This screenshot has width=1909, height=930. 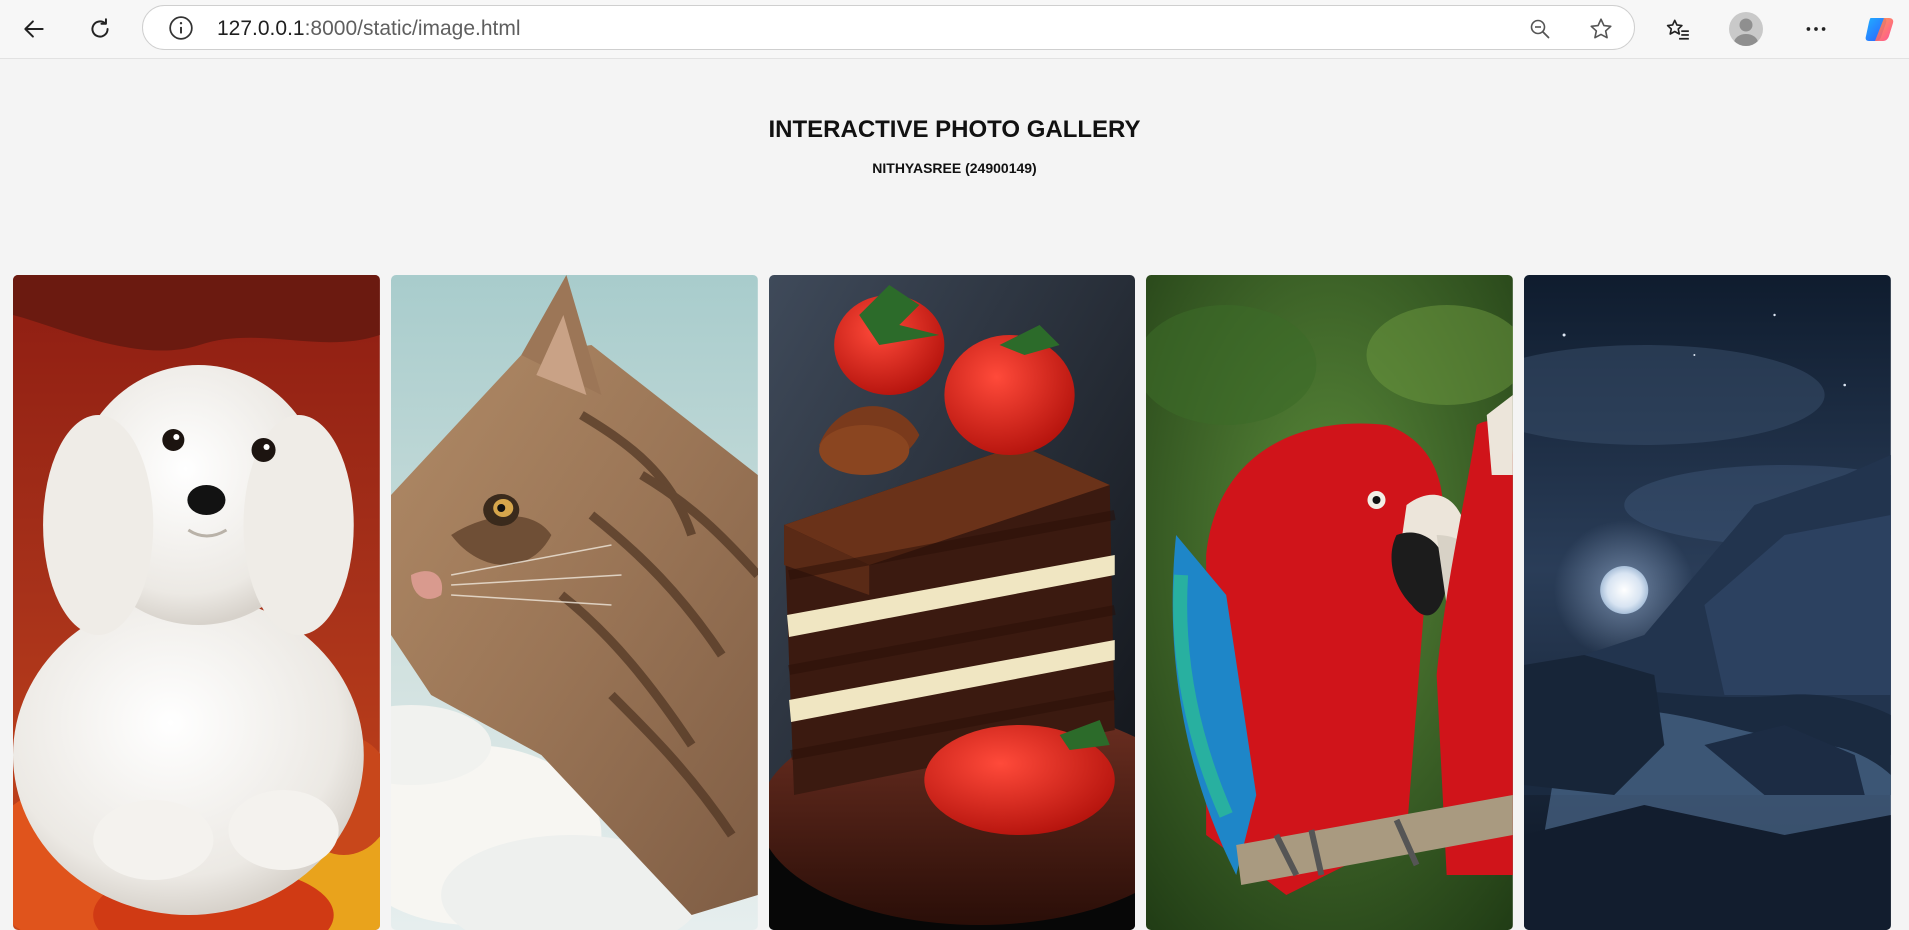 I want to click on reload-icon, so click(x=100, y=29).